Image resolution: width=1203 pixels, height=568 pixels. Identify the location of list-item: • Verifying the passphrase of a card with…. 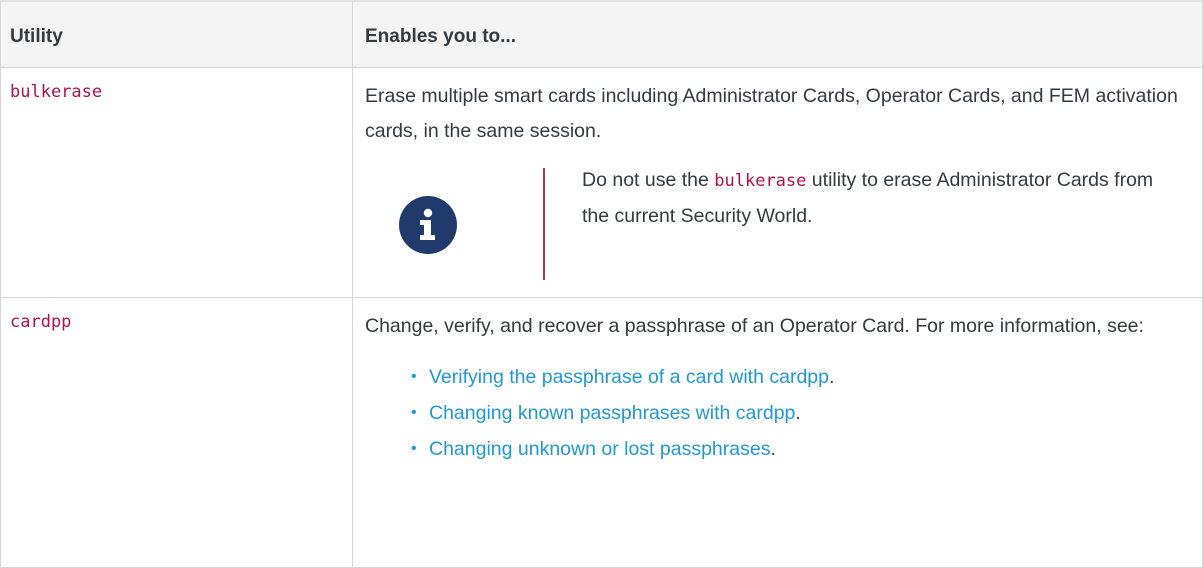
(800, 377).